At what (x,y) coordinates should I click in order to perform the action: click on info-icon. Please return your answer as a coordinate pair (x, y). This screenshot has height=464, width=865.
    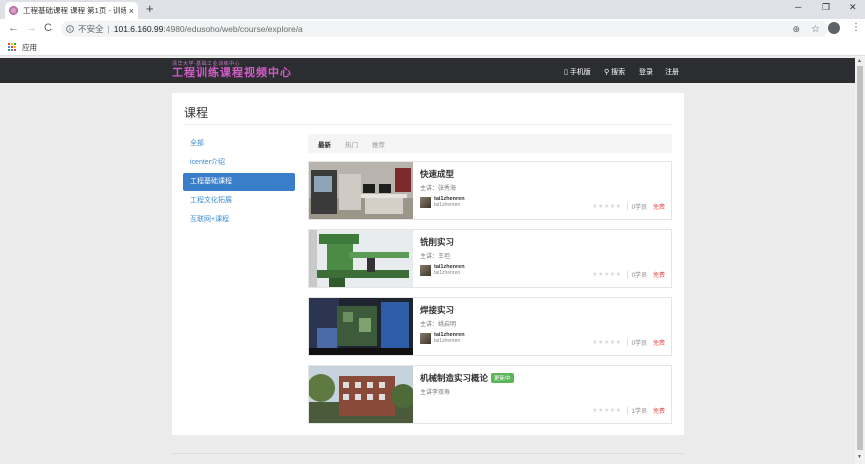
    Looking at the image, I should click on (70, 29).